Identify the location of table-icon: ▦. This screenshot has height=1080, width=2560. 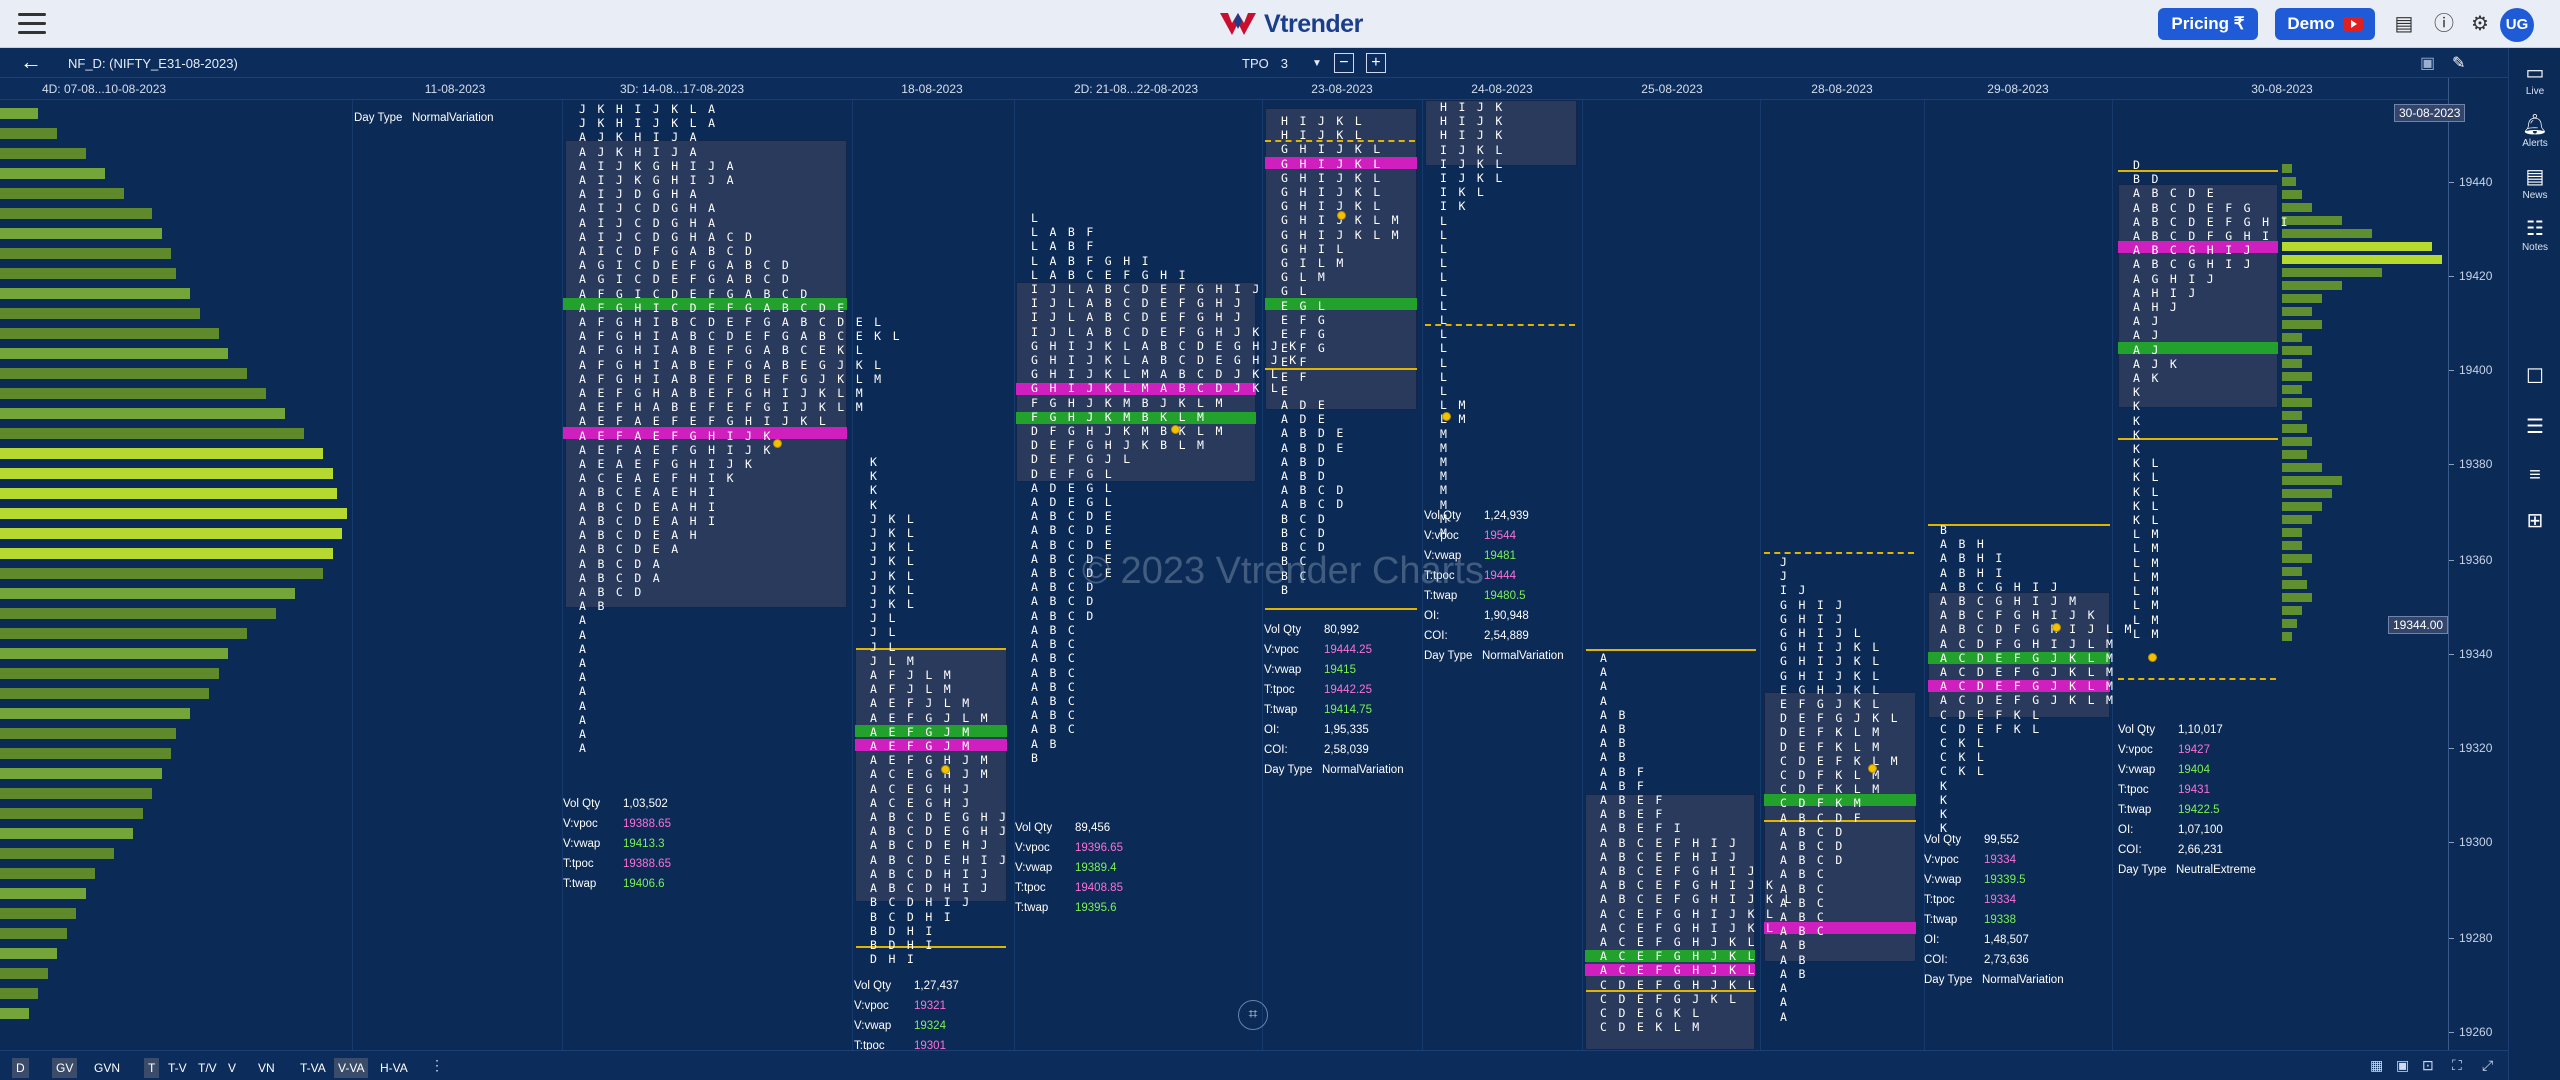
(2376, 1065).